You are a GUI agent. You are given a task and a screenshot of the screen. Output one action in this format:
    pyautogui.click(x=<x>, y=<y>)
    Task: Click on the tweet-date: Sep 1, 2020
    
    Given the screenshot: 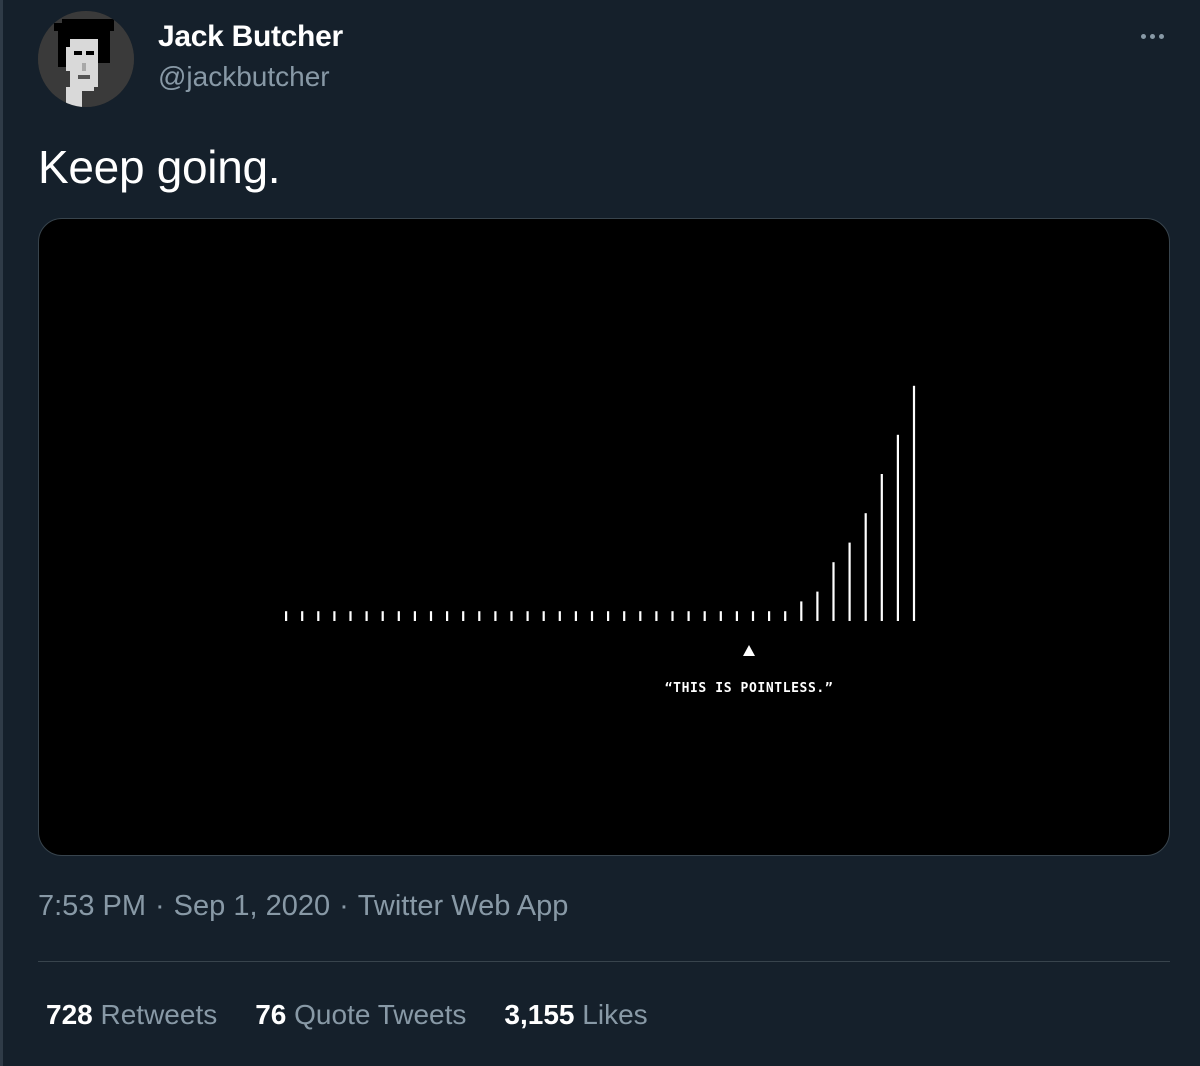 What is the action you would take?
    pyautogui.click(x=252, y=906)
    